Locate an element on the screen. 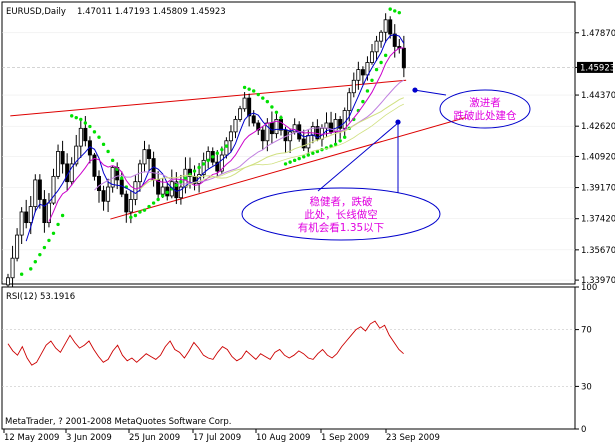 Image resolution: width=615 pixels, height=444 pixels. price-tick-label-6: 1.35670 is located at coordinates (598, 251).